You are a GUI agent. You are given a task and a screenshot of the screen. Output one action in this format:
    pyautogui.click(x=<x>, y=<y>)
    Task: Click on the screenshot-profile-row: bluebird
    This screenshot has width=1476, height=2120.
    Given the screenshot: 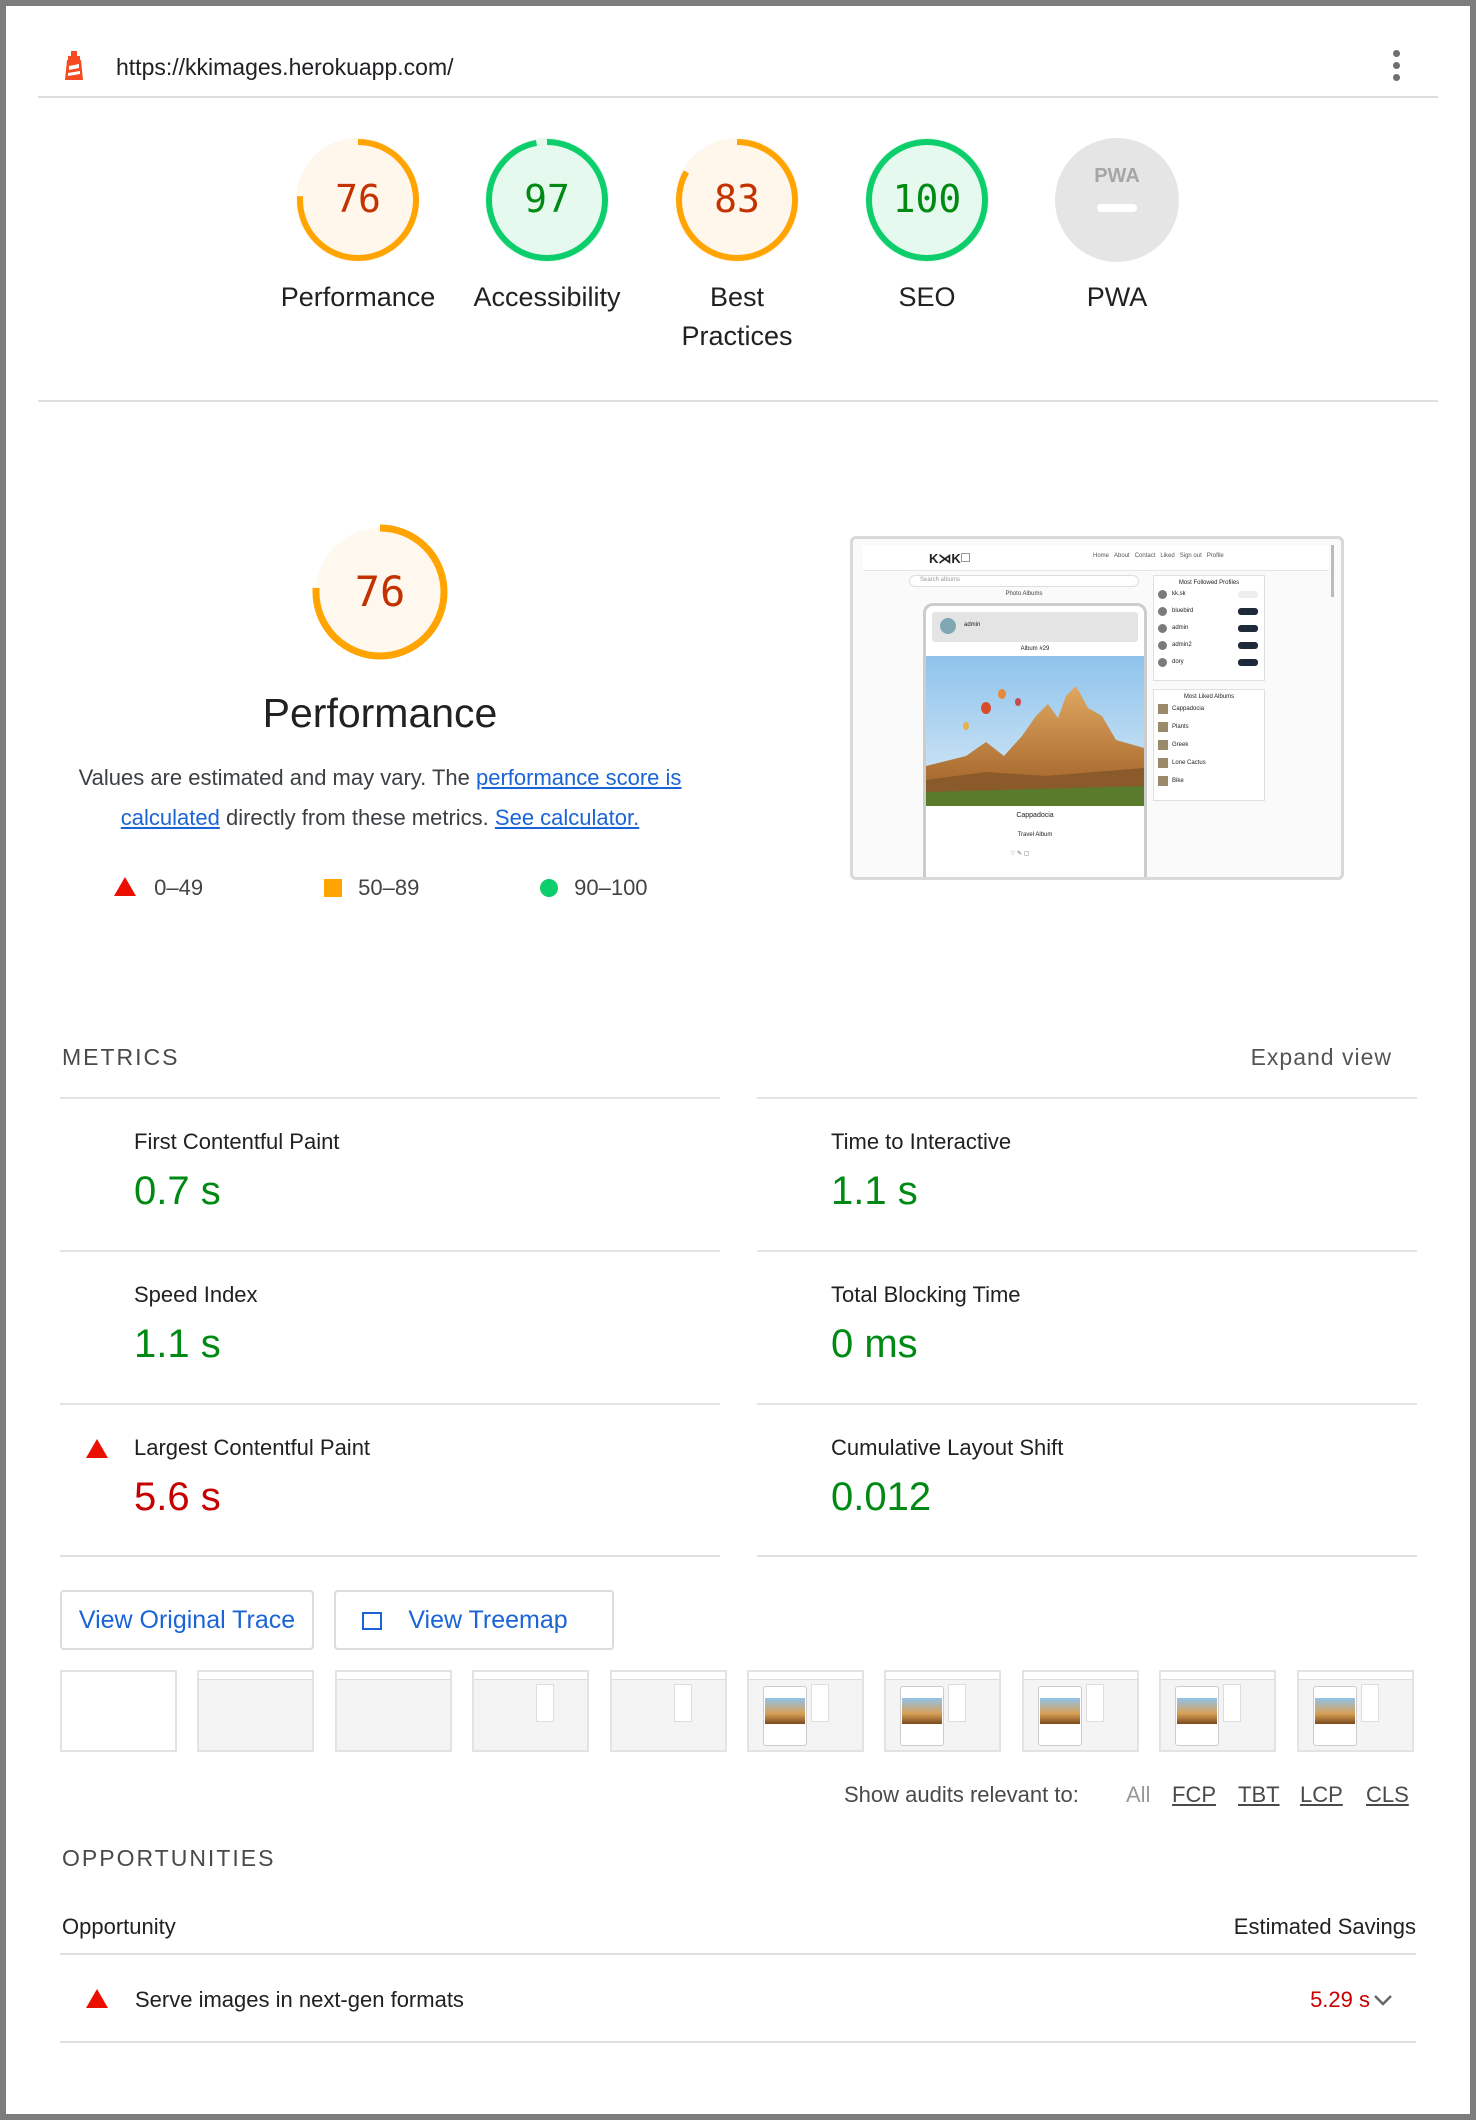 What is the action you would take?
    pyautogui.click(x=1209, y=611)
    